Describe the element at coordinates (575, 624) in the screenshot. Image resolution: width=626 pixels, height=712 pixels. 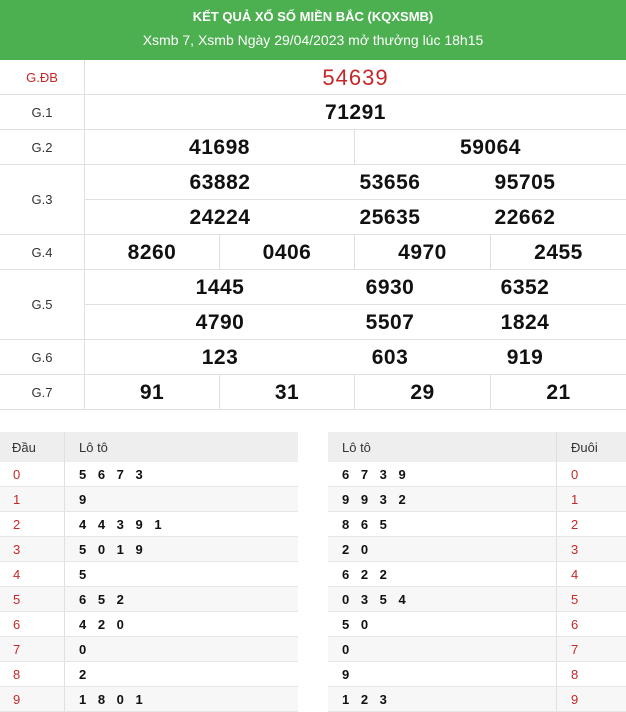
I see `row-digit: 6` at that location.